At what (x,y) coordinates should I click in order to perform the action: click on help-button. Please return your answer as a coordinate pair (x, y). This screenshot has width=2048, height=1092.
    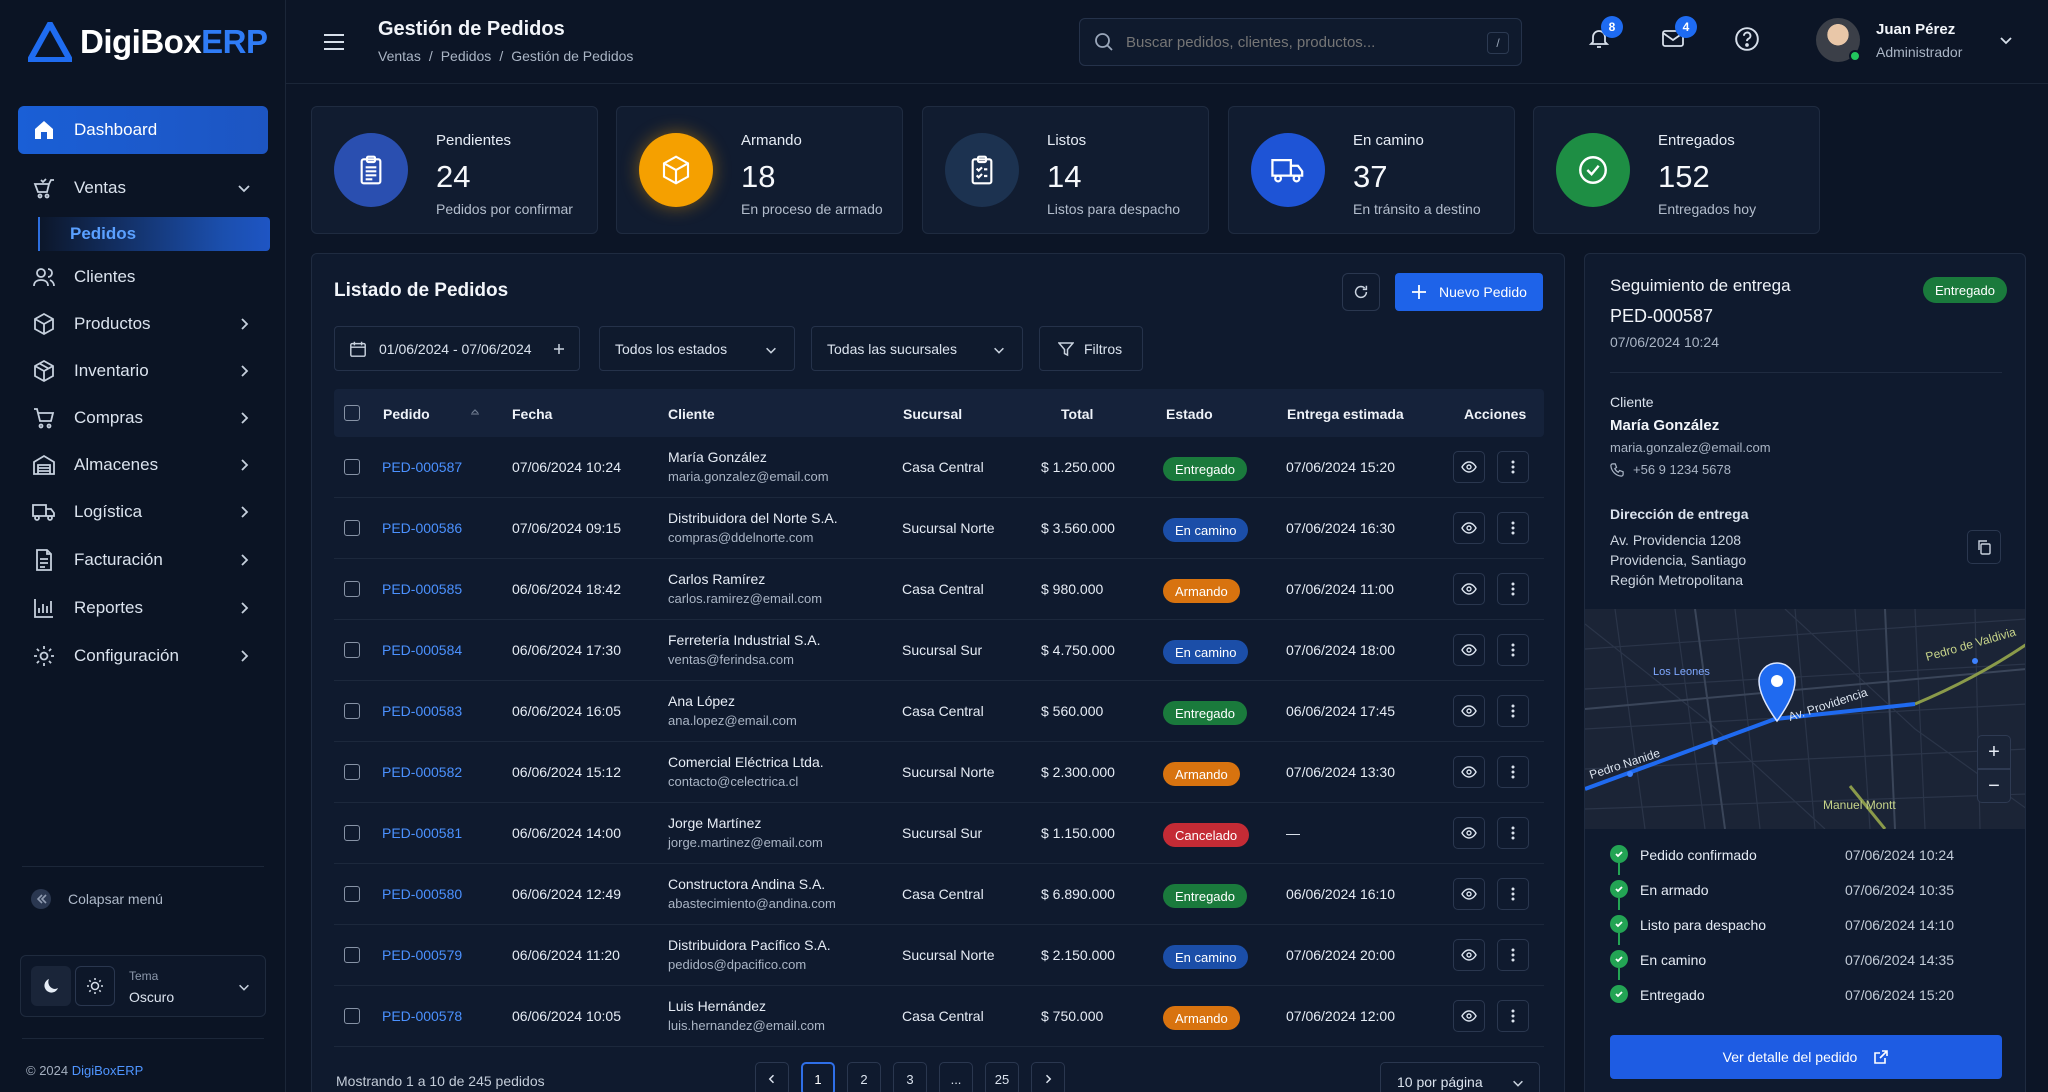
    Looking at the image, I should click on (1747, 39).